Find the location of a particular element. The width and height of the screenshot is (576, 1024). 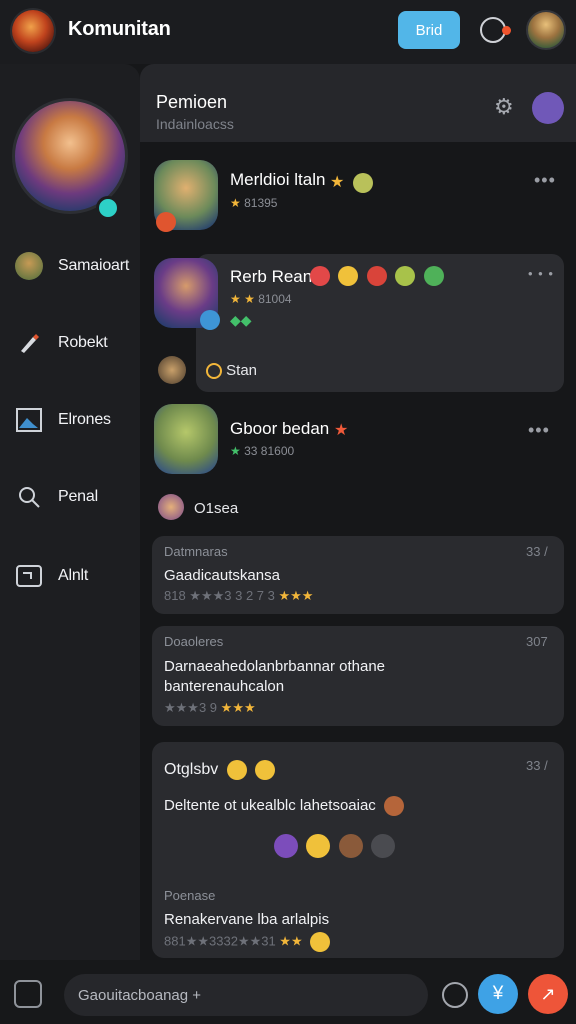

card-rating: ★★★3 9 ★★★ is located at coordinates (210, 707).